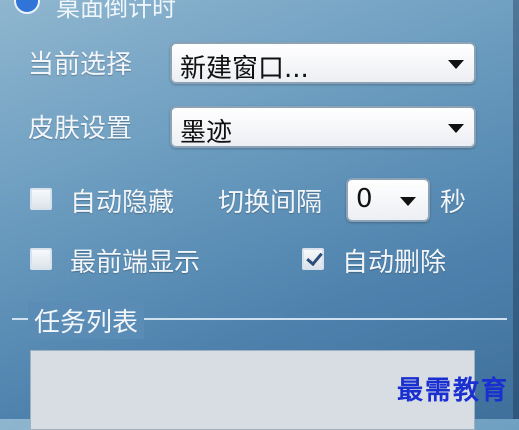  What do you see at coordinates (394, 263) in the screenshot?
I see `auto-delete-label: 自动删除` at bounding box center [394, 263].